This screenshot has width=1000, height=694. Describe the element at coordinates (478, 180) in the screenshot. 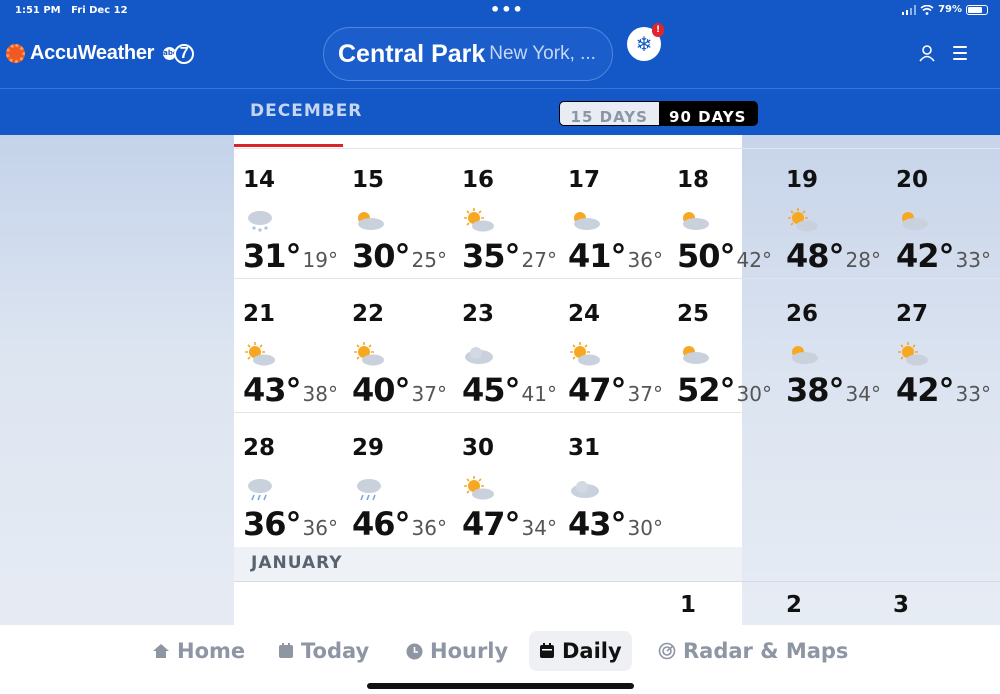

I see `day-number: 16` at that location.